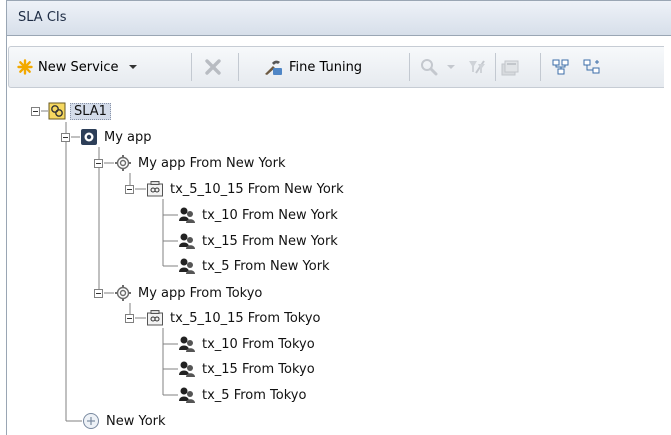  What do you see at coordinates (90, 111) in the screenshot?
I see `tree-node-label: SLA1` at bounding box center [90, 111].